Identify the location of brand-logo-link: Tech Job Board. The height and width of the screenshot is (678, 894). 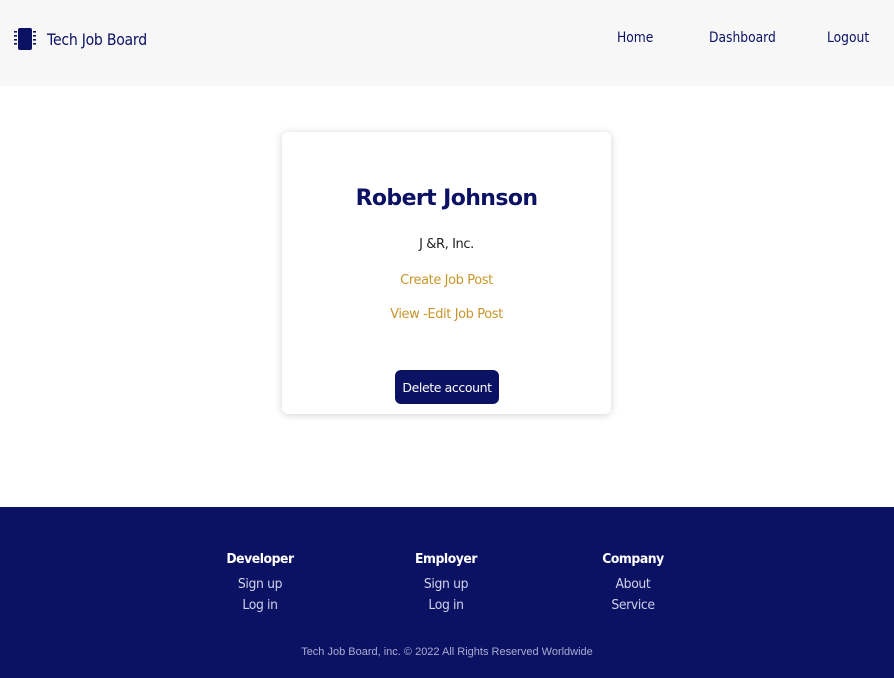
(87, 39).